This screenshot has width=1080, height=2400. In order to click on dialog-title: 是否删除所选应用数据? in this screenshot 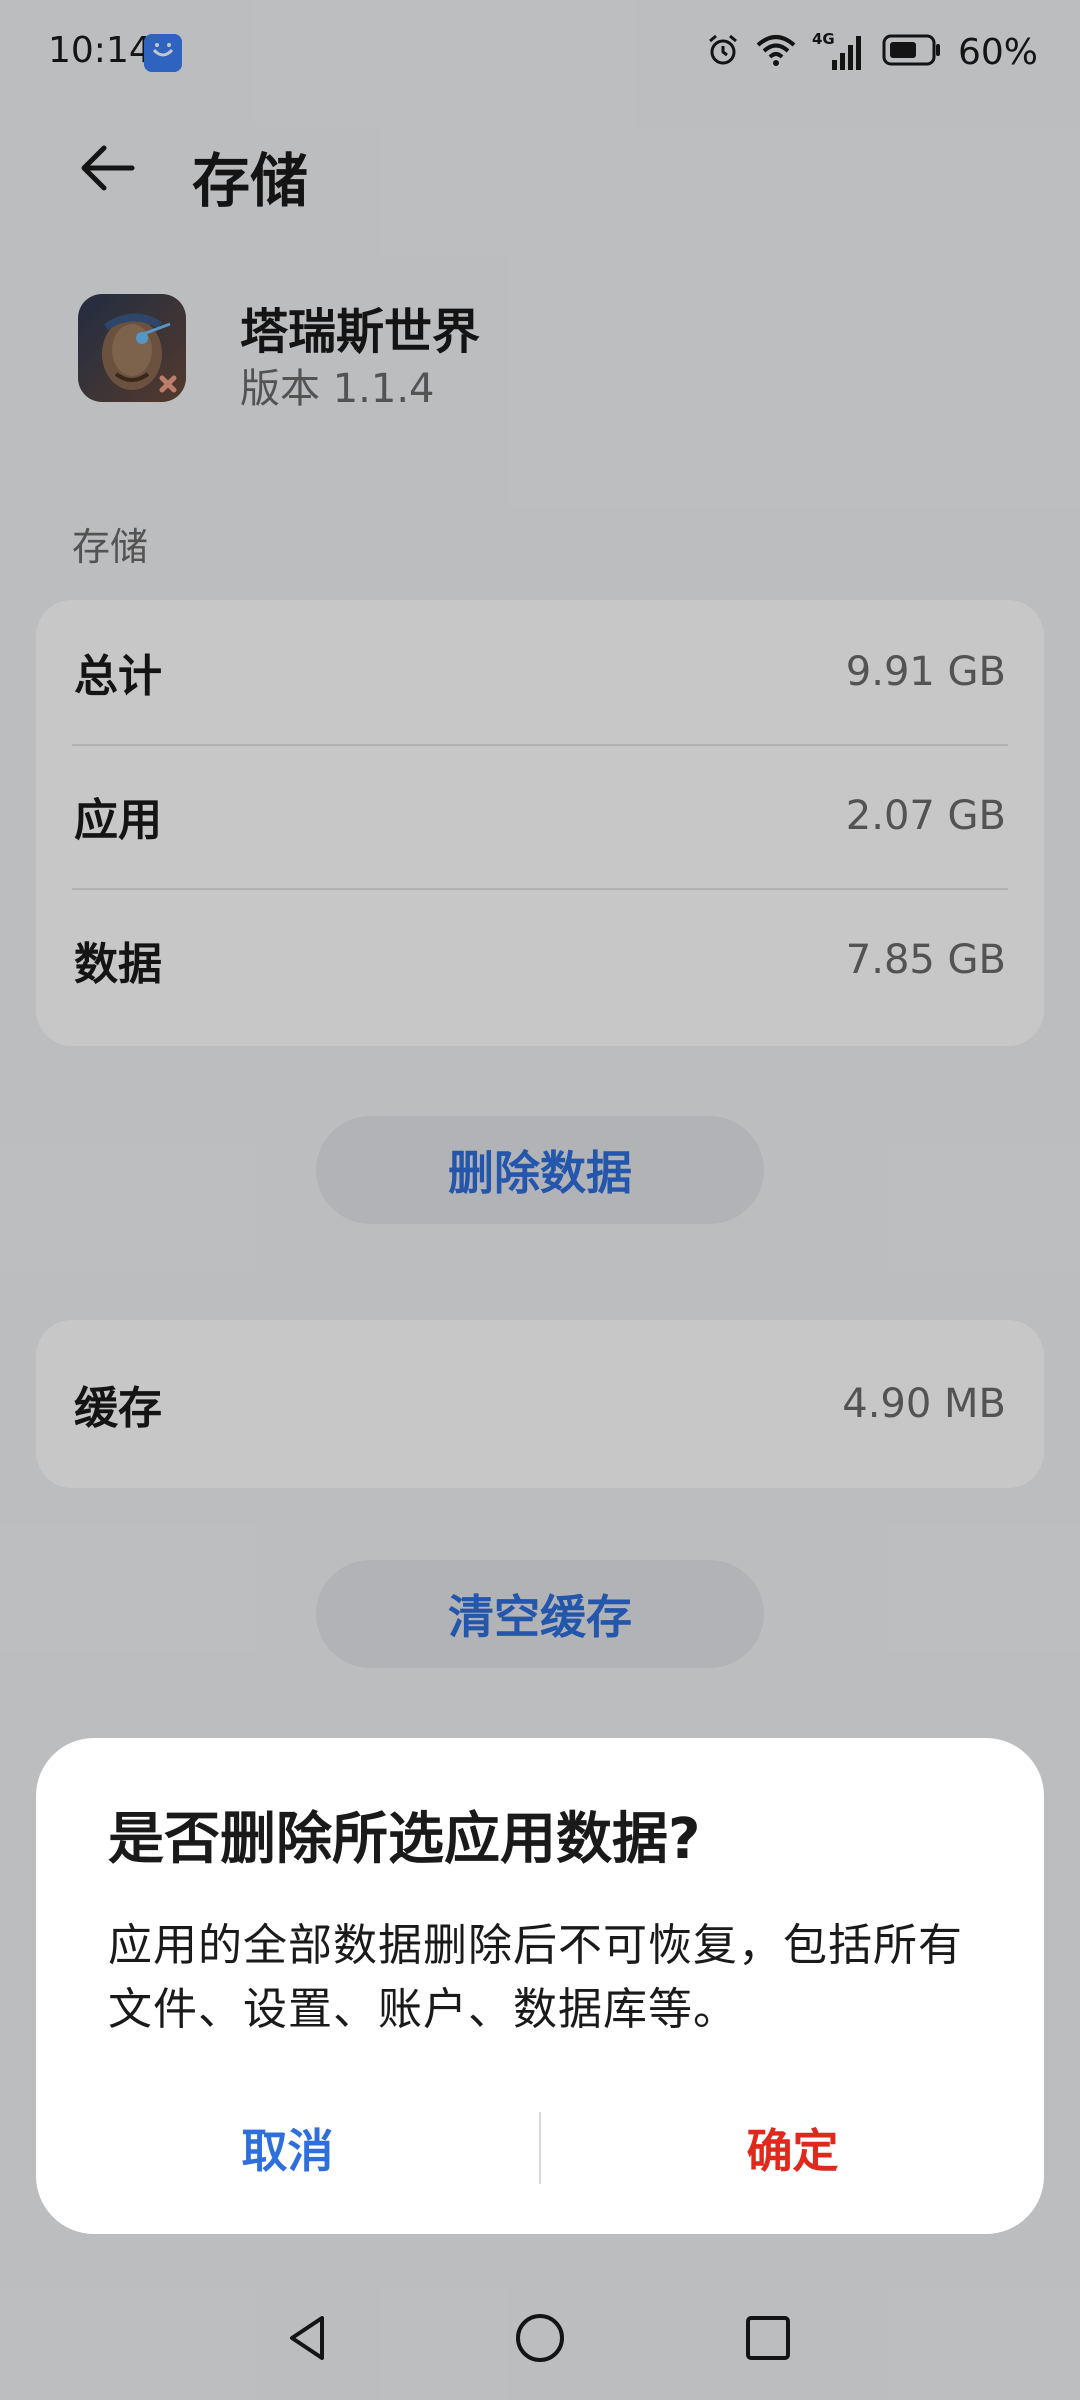, I will do `click(404, 1839)`.